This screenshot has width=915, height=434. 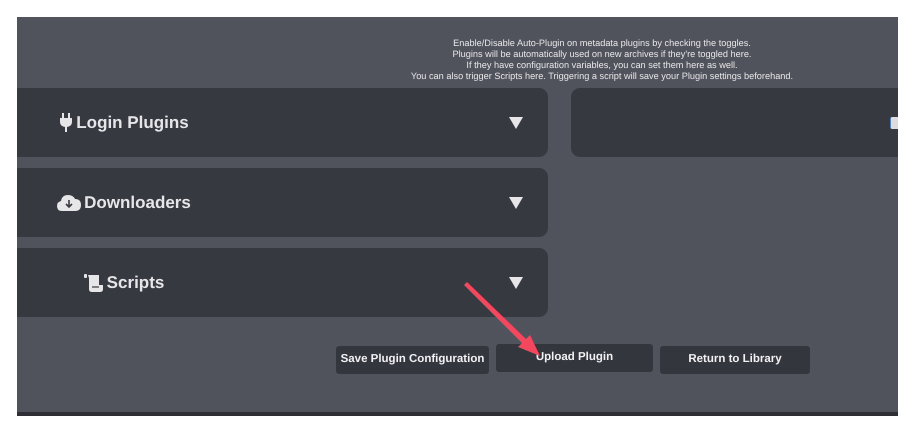 What do you see at coordinates (66, 122) in the screenshot?
I see `plug-icon` at bounding box center [66, 122].